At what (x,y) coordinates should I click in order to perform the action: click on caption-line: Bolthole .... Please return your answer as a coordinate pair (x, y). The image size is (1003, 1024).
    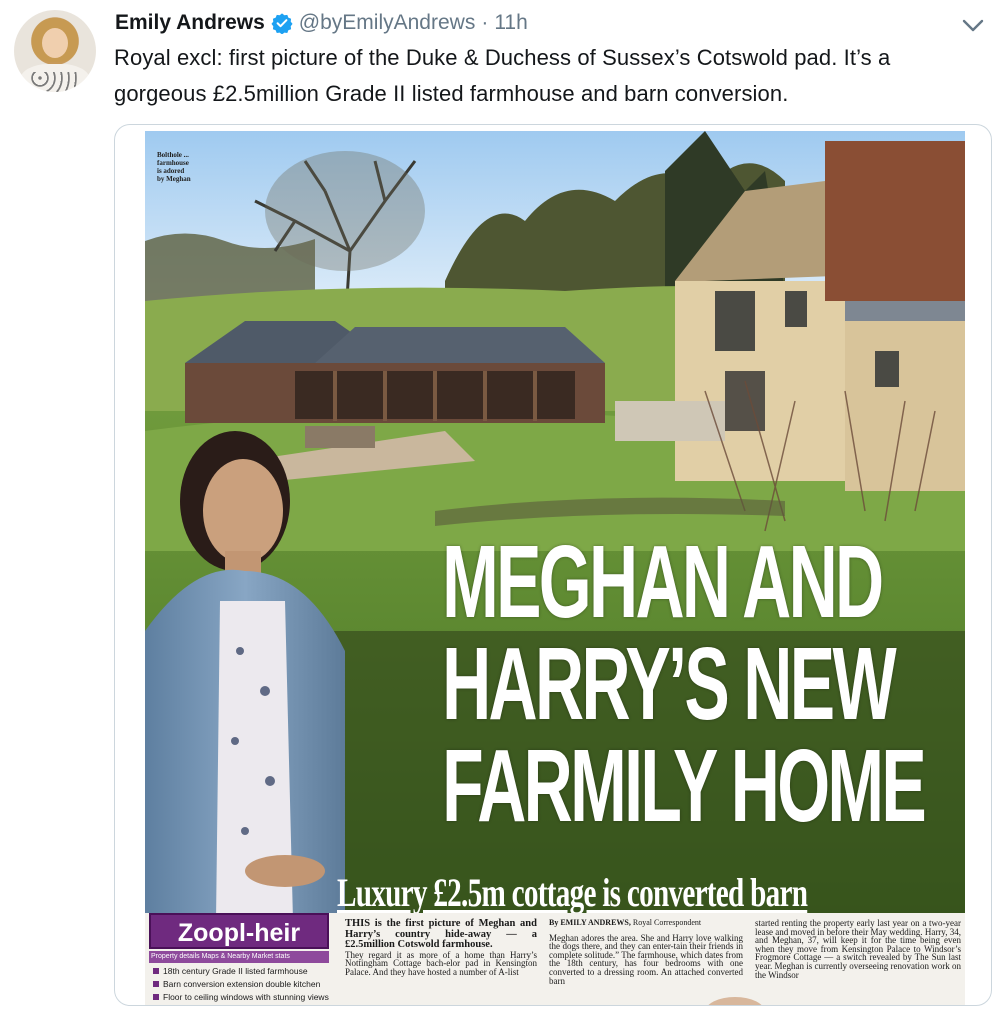
    Looking at the image, I should click on (173, 155).